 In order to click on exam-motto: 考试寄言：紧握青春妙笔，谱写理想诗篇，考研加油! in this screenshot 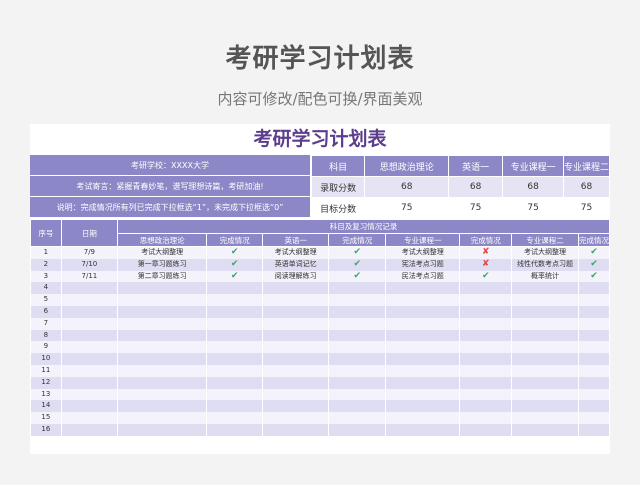, I will do `click(170, 186)`.